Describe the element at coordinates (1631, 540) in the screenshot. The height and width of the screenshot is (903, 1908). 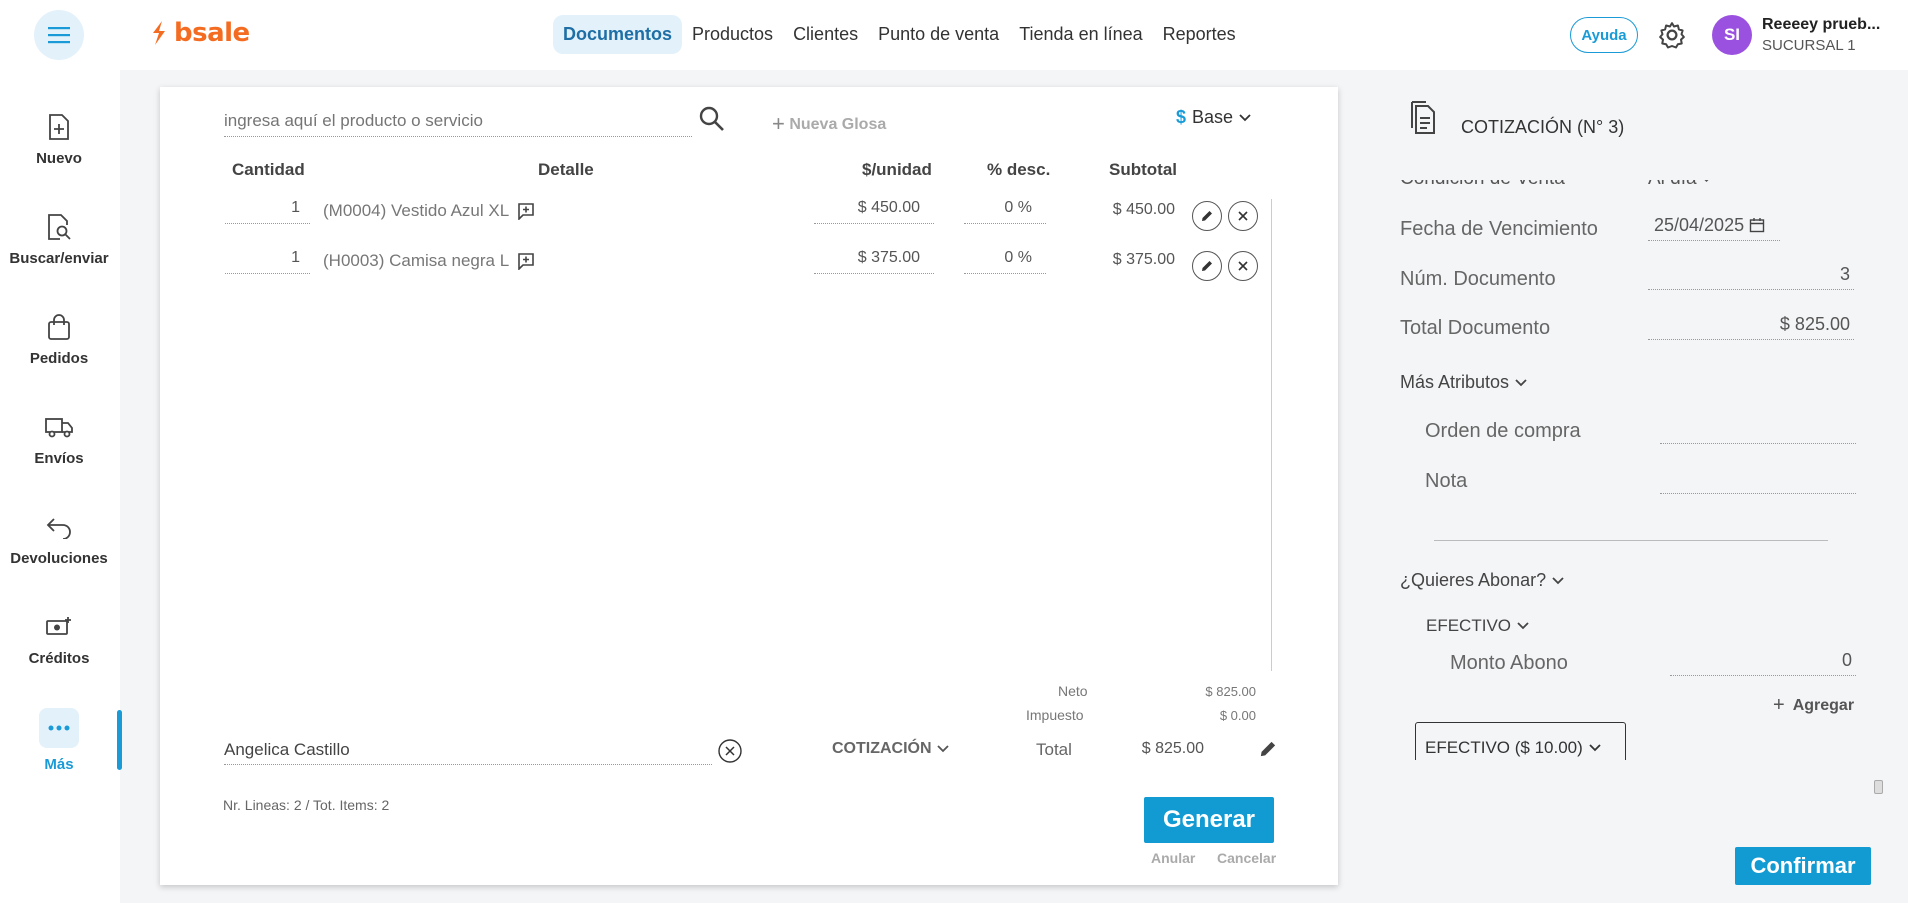
I see `divider` at that location.